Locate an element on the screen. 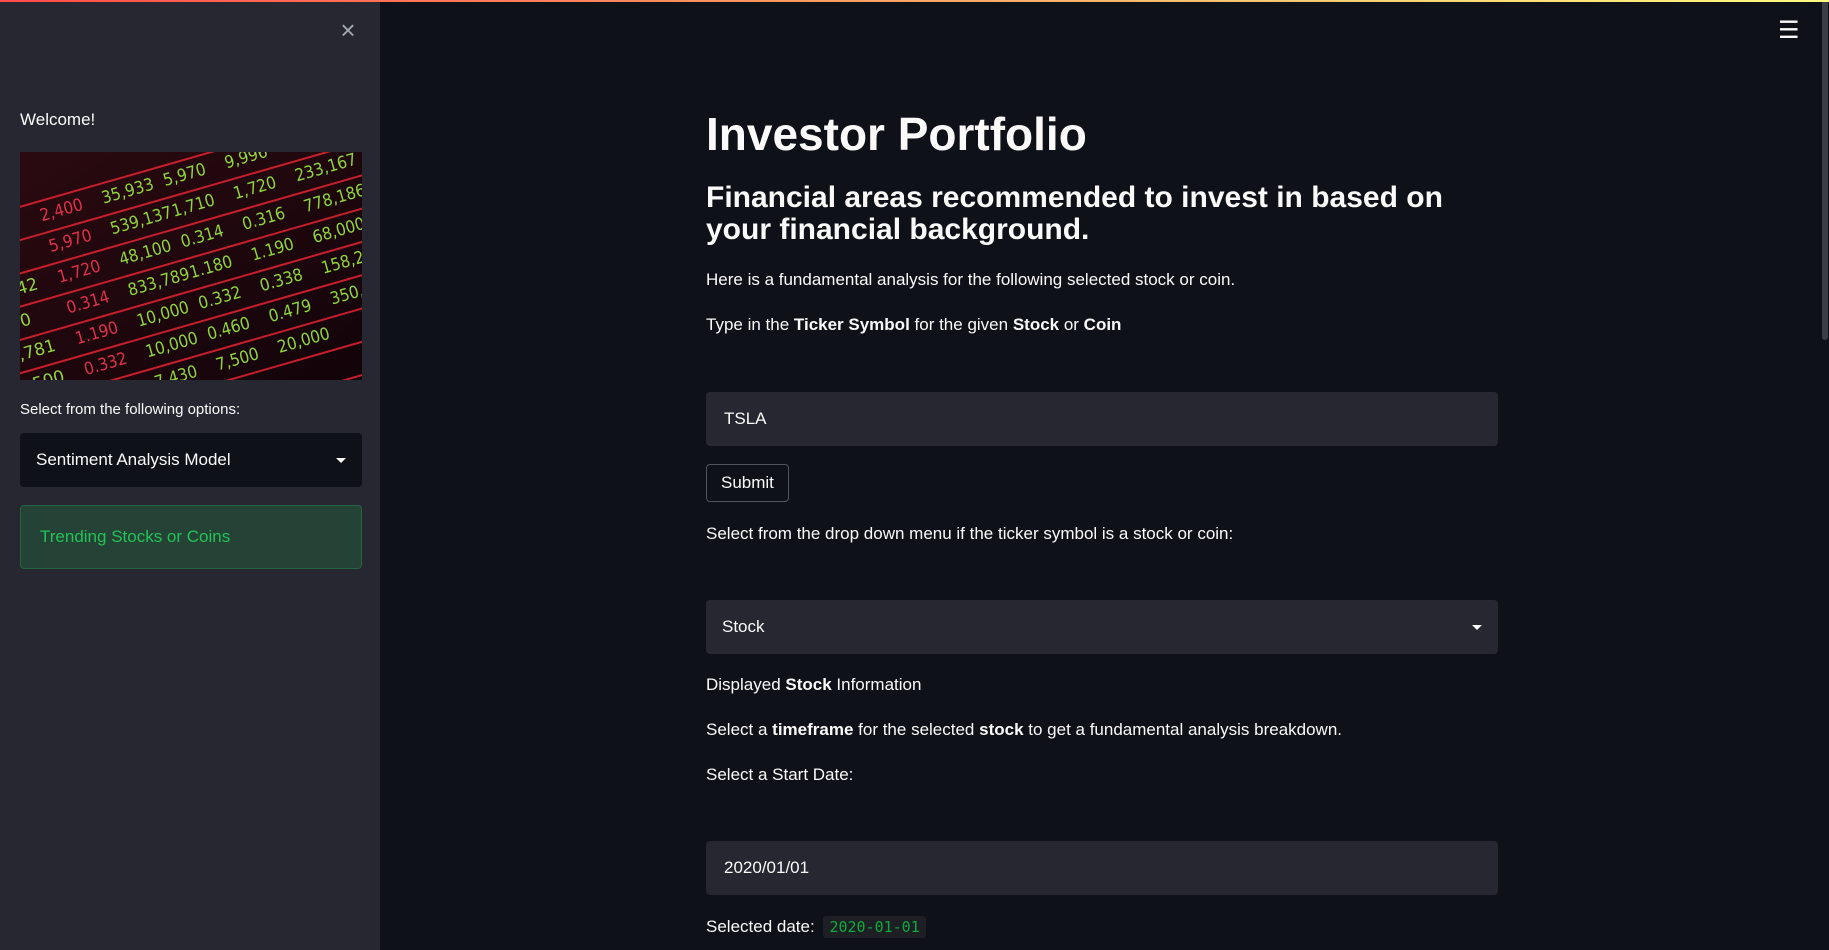 The width and height of the screenshot is (1829, 950). ticker-prompt-bold-stock: Stock is located at coordinates (1036, 324).